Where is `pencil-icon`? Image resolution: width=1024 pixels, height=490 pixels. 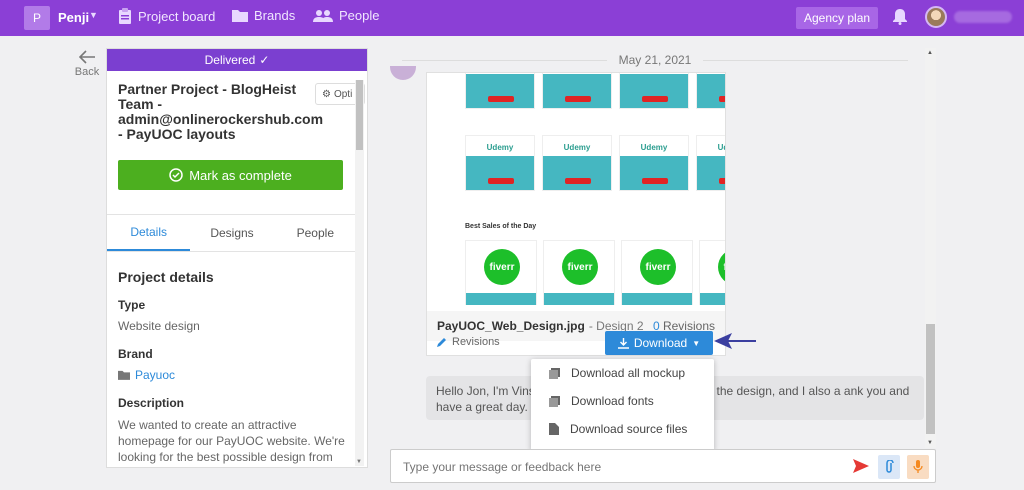
pencil-icon is located at coordinates (441, 342).